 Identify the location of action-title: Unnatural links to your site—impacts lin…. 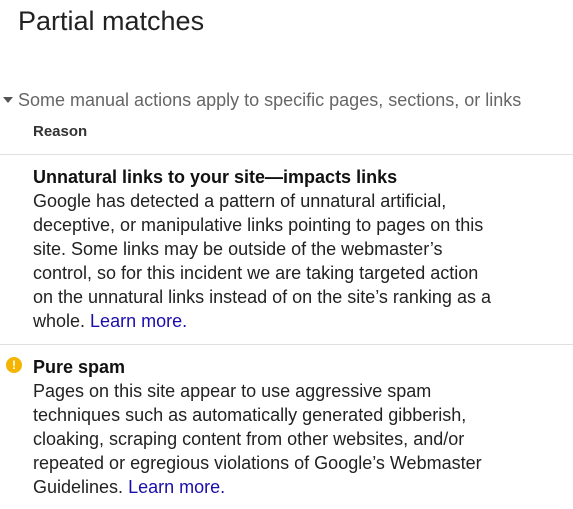
(215, 177).